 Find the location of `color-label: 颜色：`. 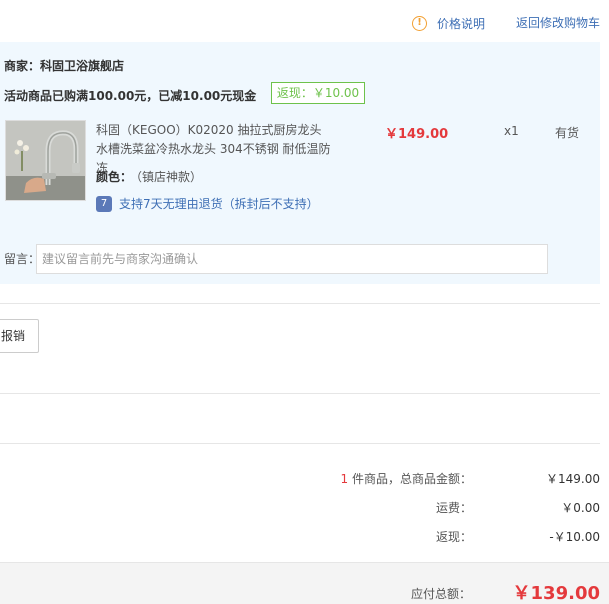

color-label: 颜色： is located at coordinates (114, 177).